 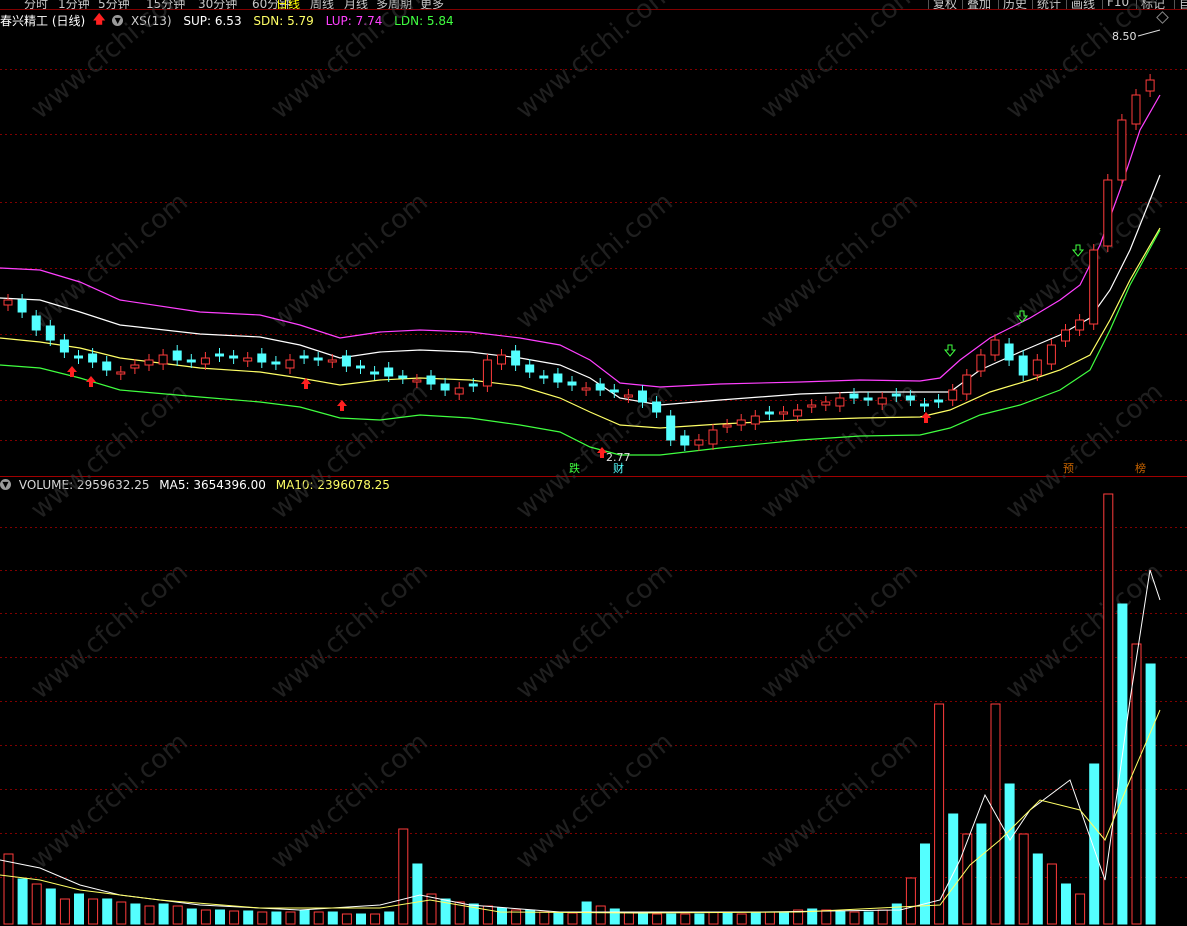 I want to click on buy-arrow-icon, so click(x=91, y=381).